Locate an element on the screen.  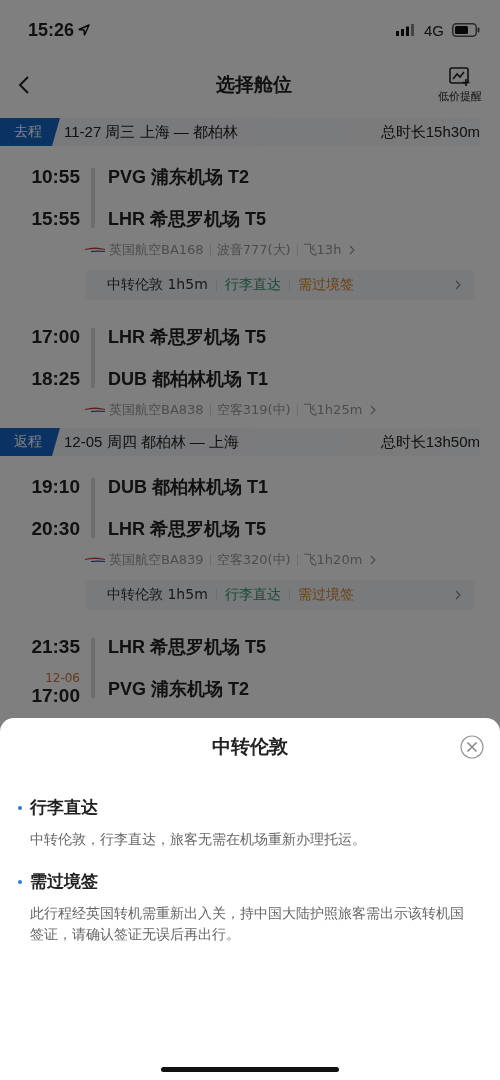
trip-route: 11-27 周三 上海 — 都柏林 is located at coordinates (151, 132).